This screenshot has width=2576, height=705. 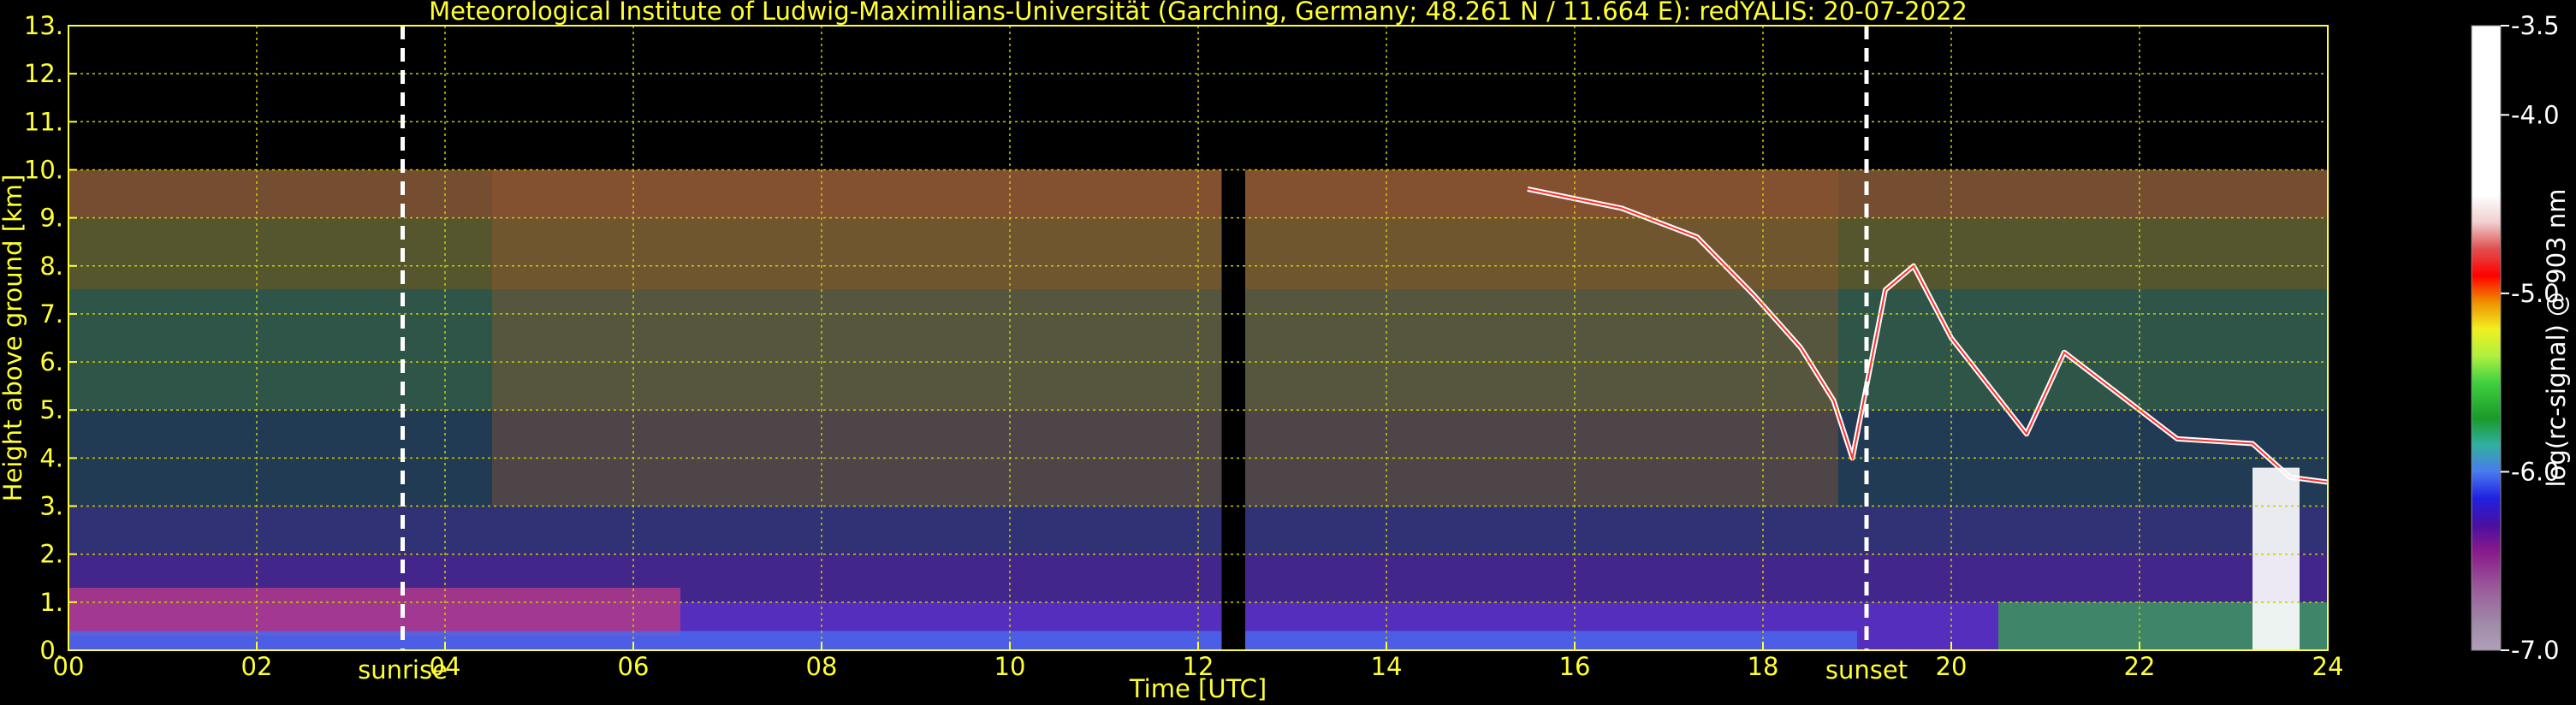 I want to click on y-tick-label: 7., so click(x=51, y=314).